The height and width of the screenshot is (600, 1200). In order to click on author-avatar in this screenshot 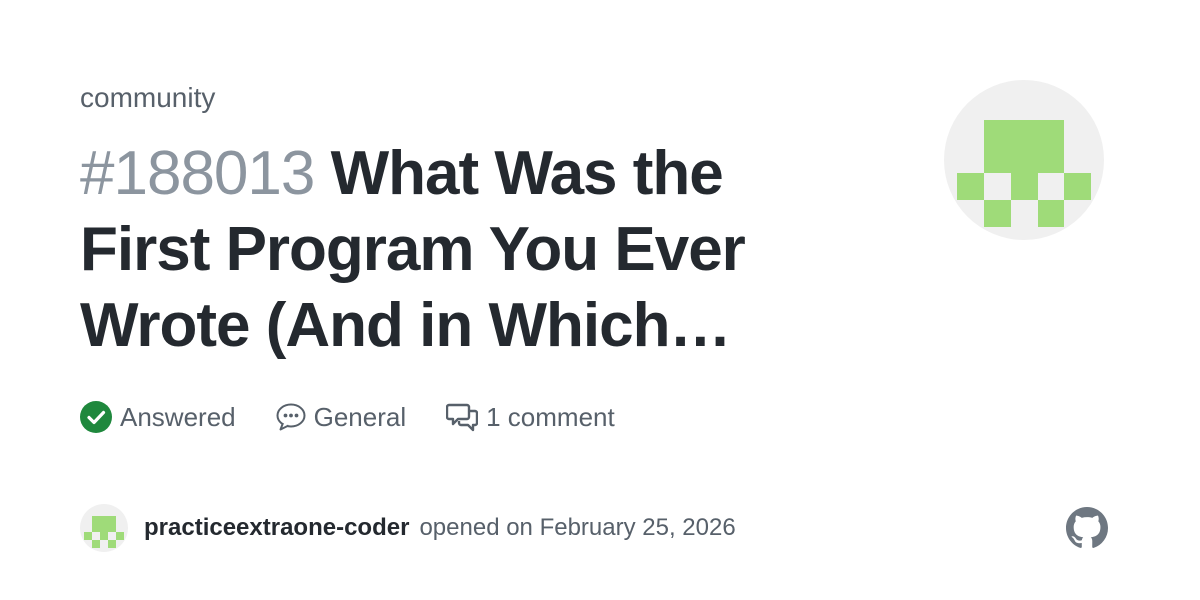, I will do `click(104, 528)`.